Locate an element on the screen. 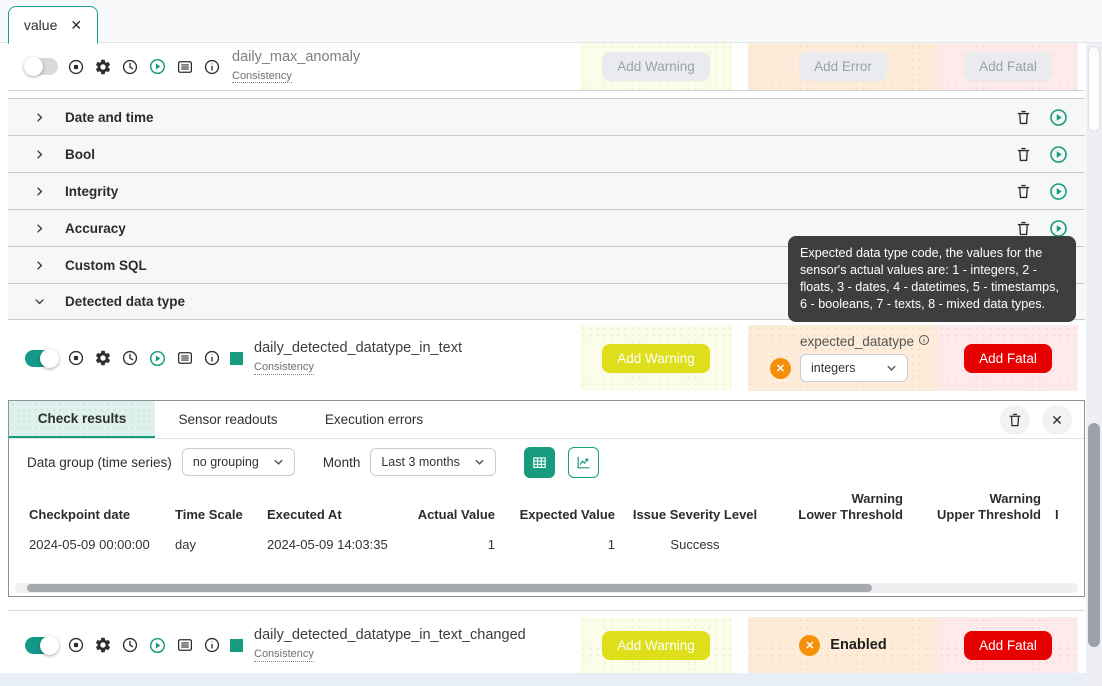 The width and height of the screenshot is (1102, 686). tab-check-results: Check results is located at coordinates (82, 419).